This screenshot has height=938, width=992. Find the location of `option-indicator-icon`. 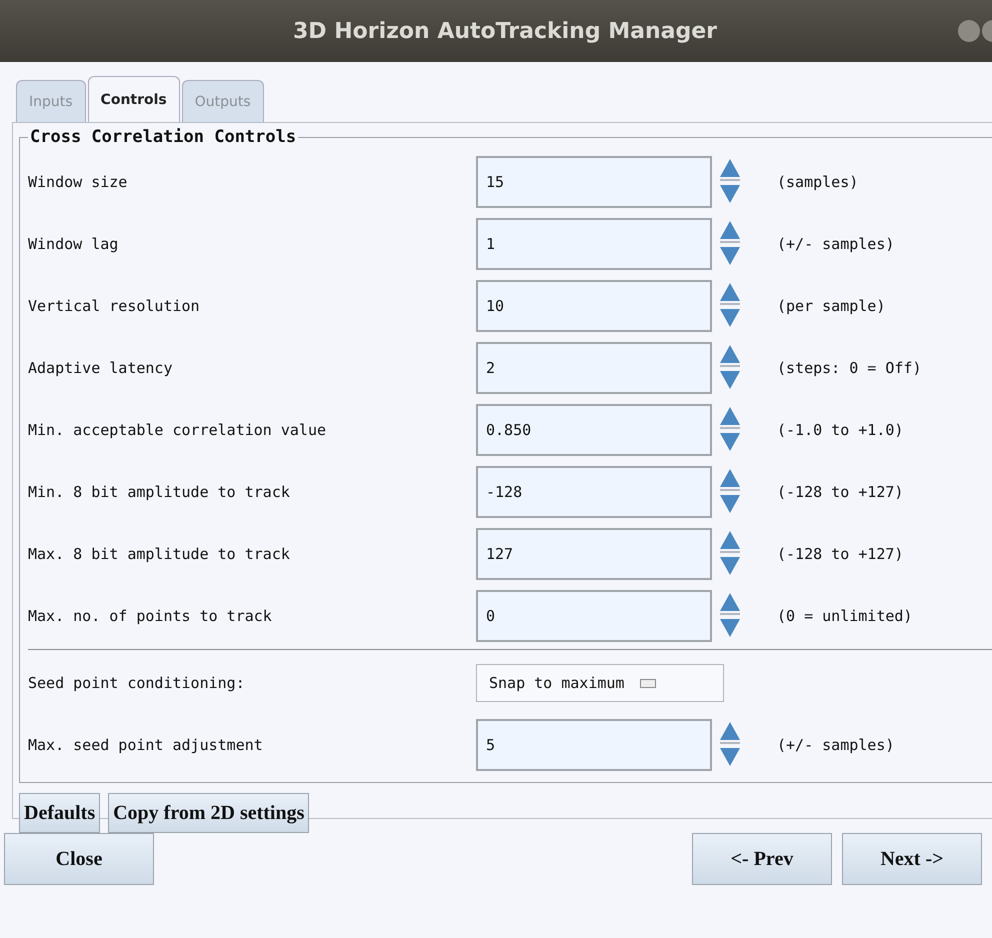

option-indicator-icon is located at coordinates (648, 683).